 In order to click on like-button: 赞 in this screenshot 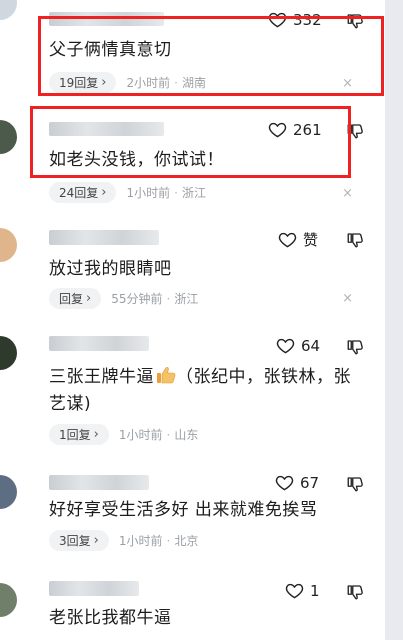, I will do `click(298, 239)`.